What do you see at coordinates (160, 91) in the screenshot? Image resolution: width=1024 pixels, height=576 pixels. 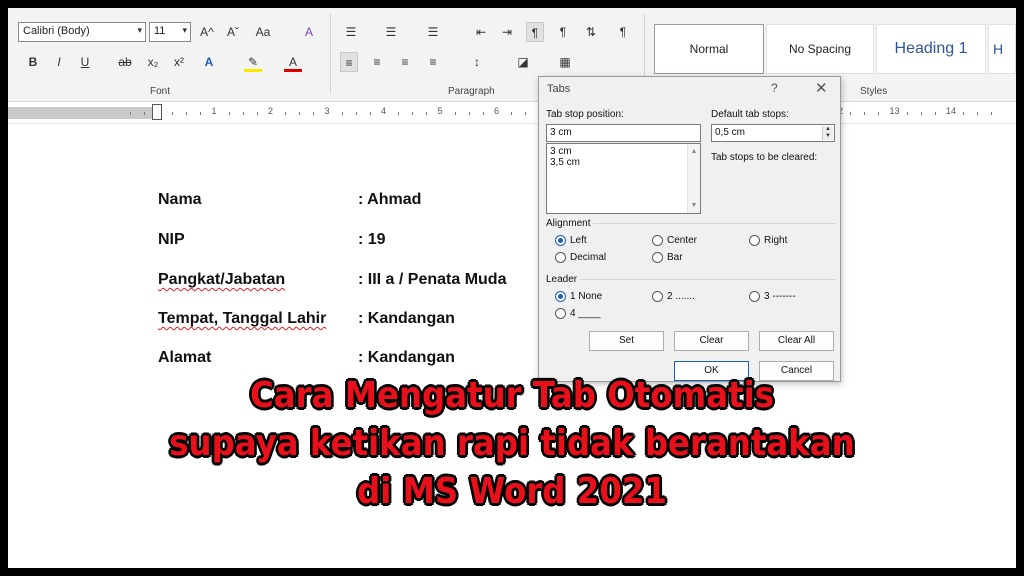 I see `font-group-label: Font` at bounding box center [160, 91].